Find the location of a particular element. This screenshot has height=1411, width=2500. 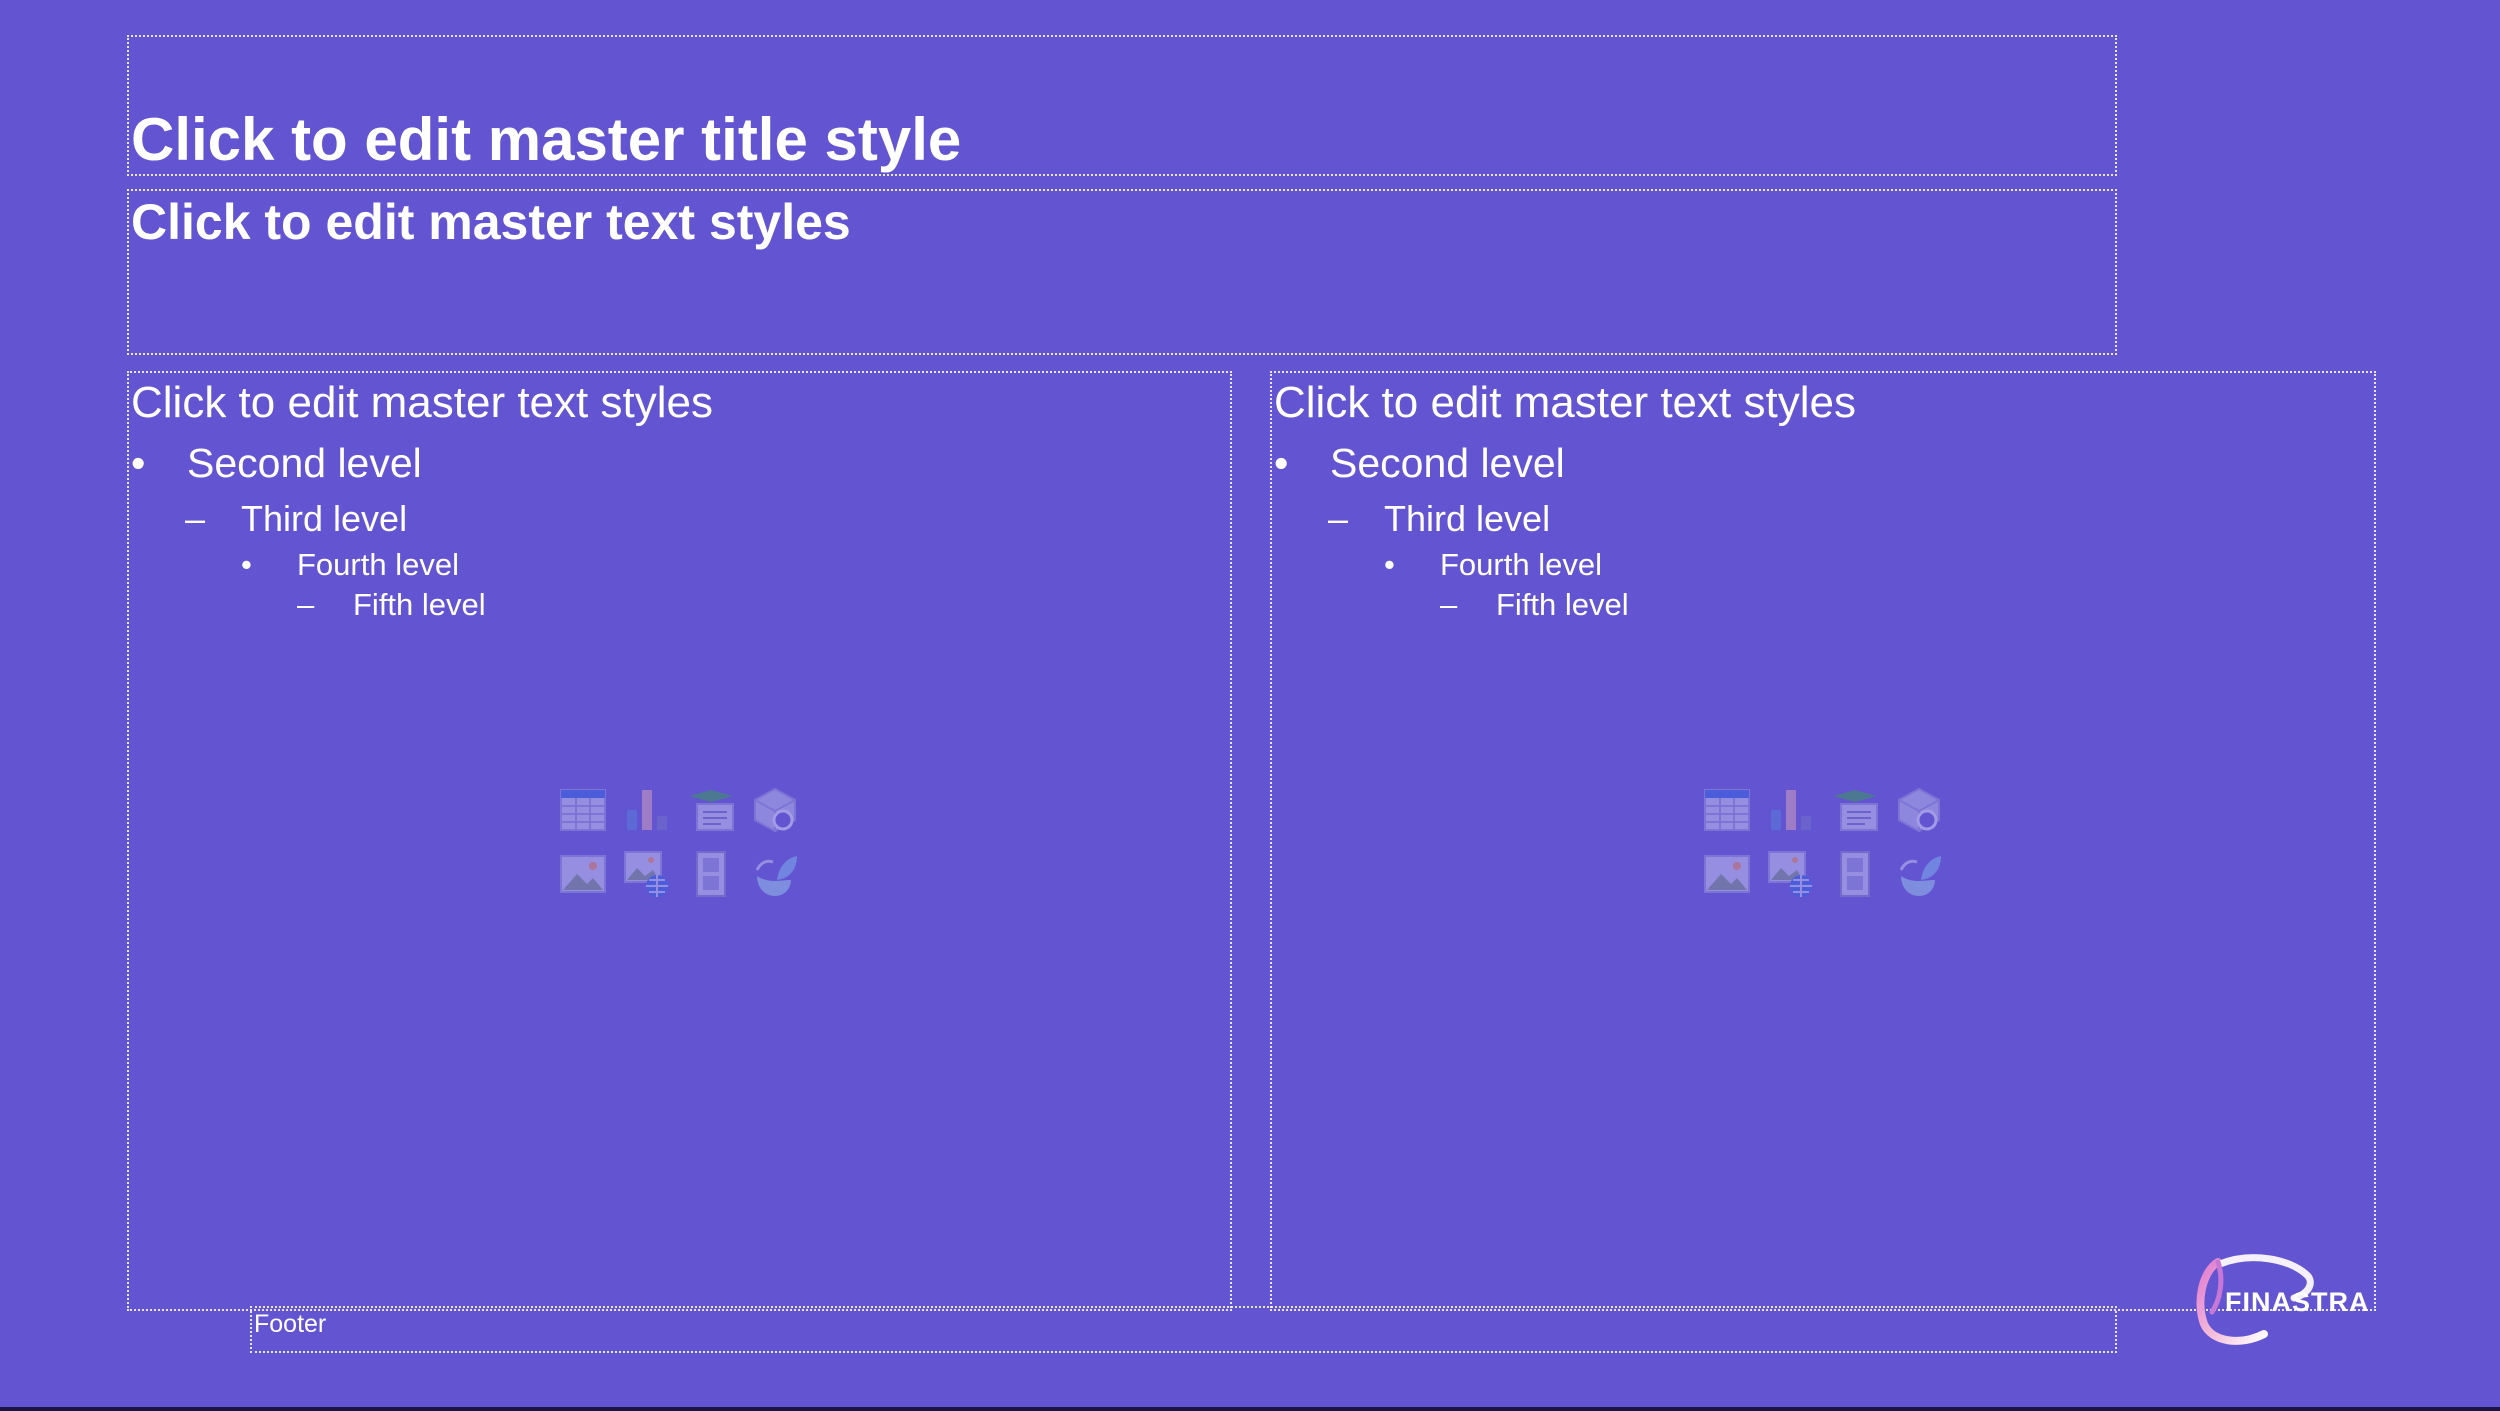

finastra-logo: FINASTRA is located at coordinates (2285, 1297).